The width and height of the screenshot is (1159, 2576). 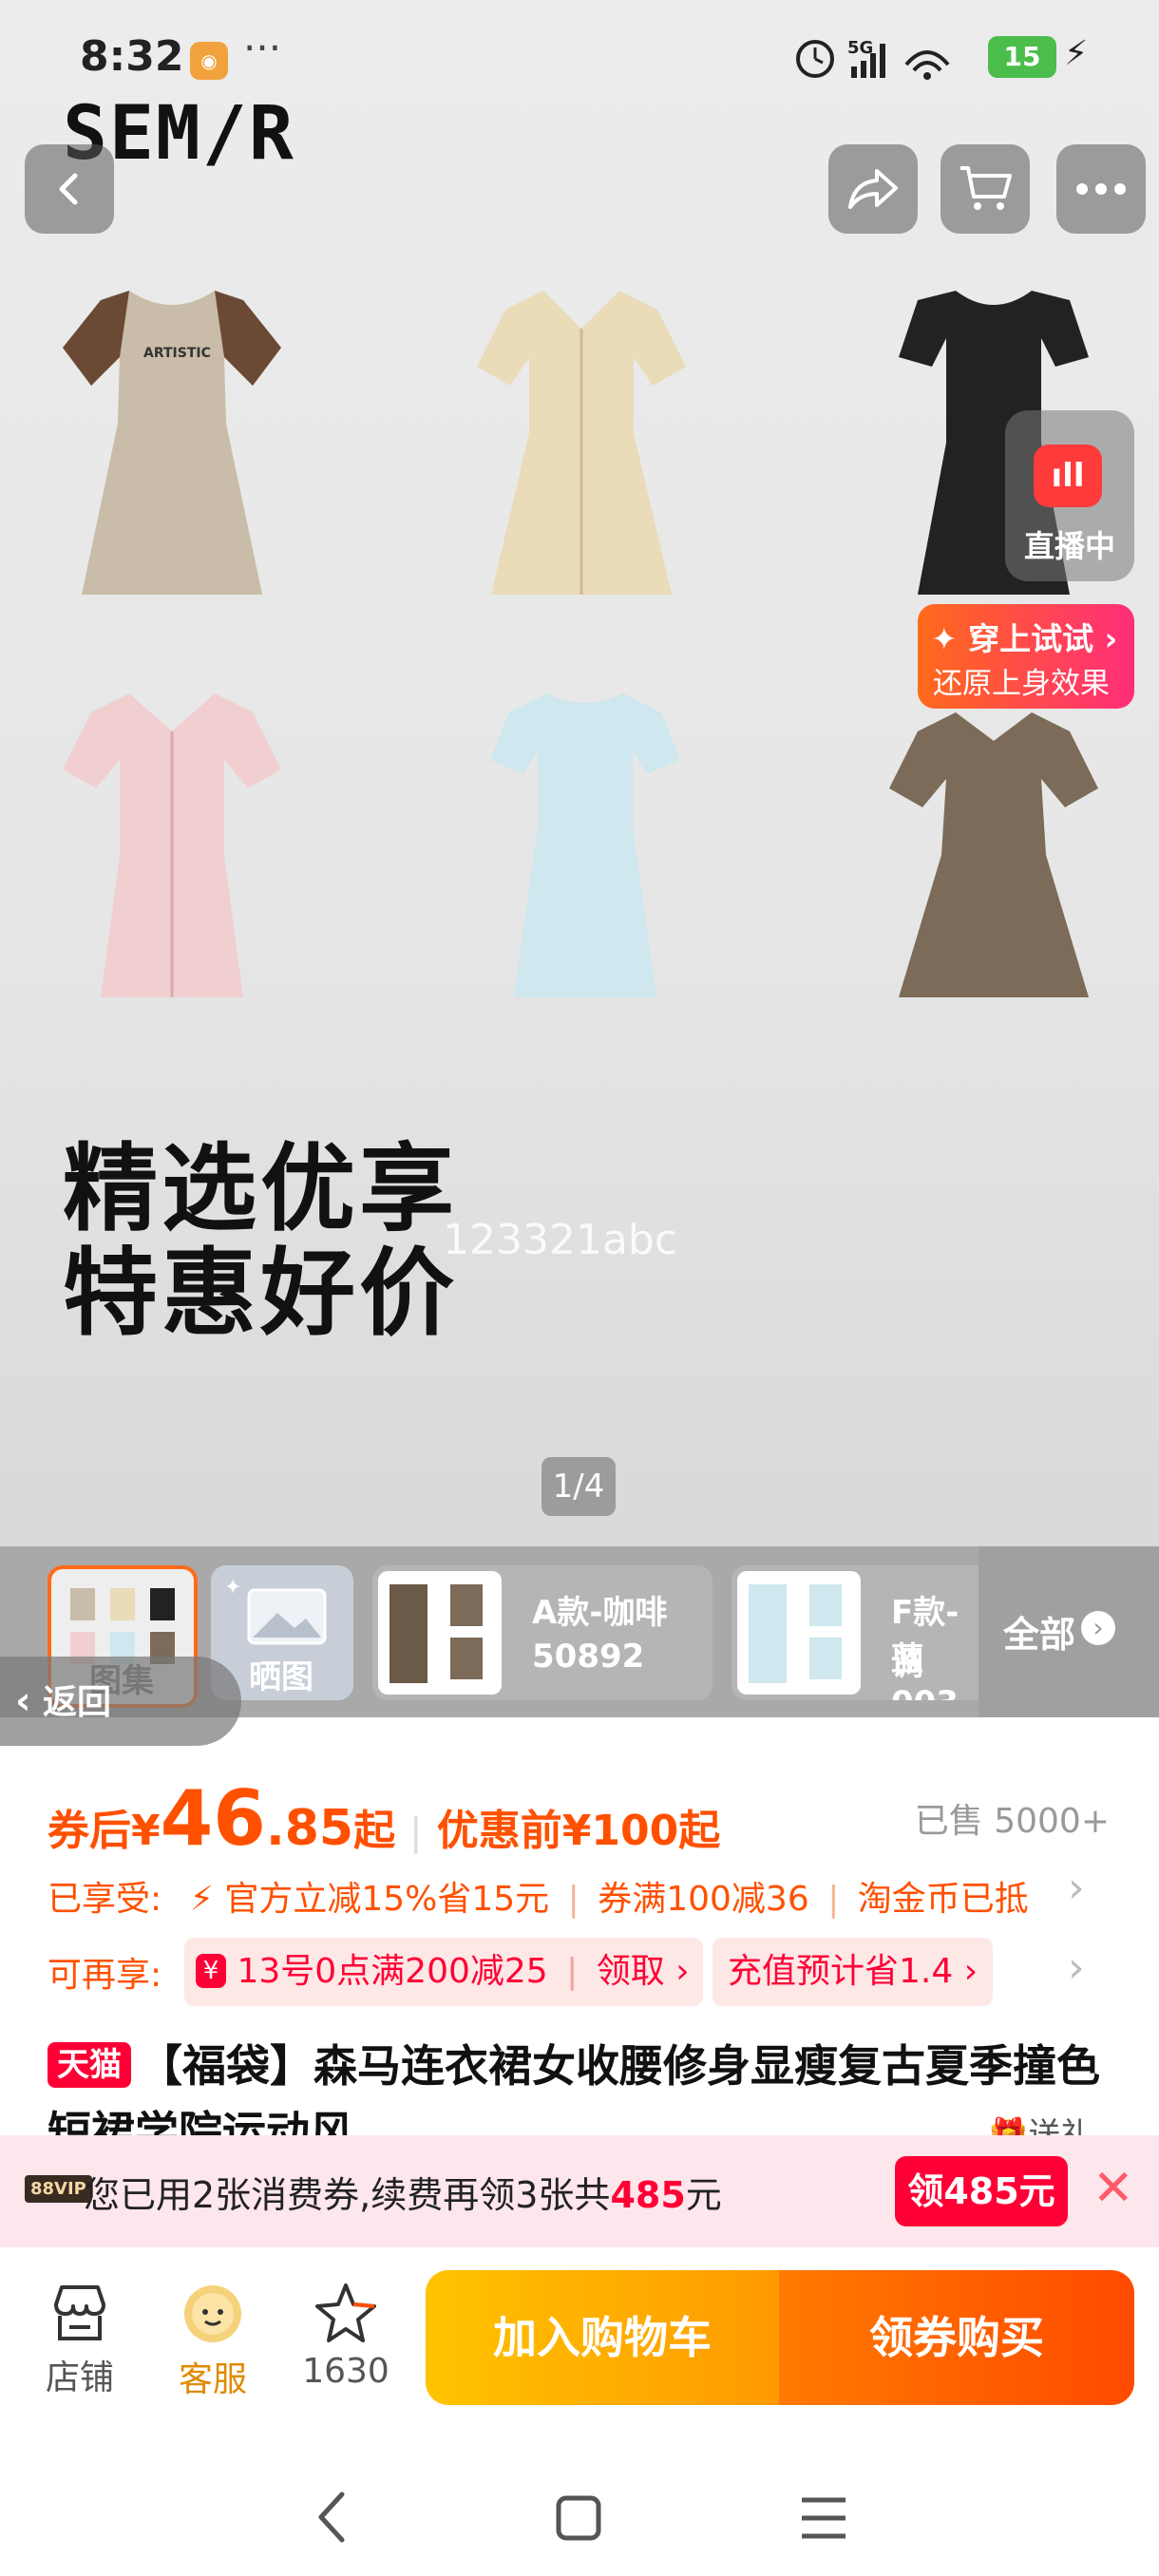 What do you see at coordinates (212, 2379) in the screenshot?
I see `service-label: 客服` at bounding box center [212, 2379].